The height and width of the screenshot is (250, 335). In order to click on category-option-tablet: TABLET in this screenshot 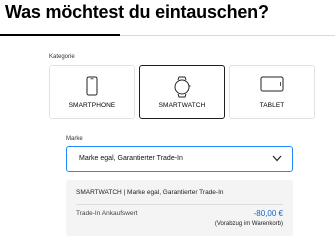, I will do `click(272, 92)`.